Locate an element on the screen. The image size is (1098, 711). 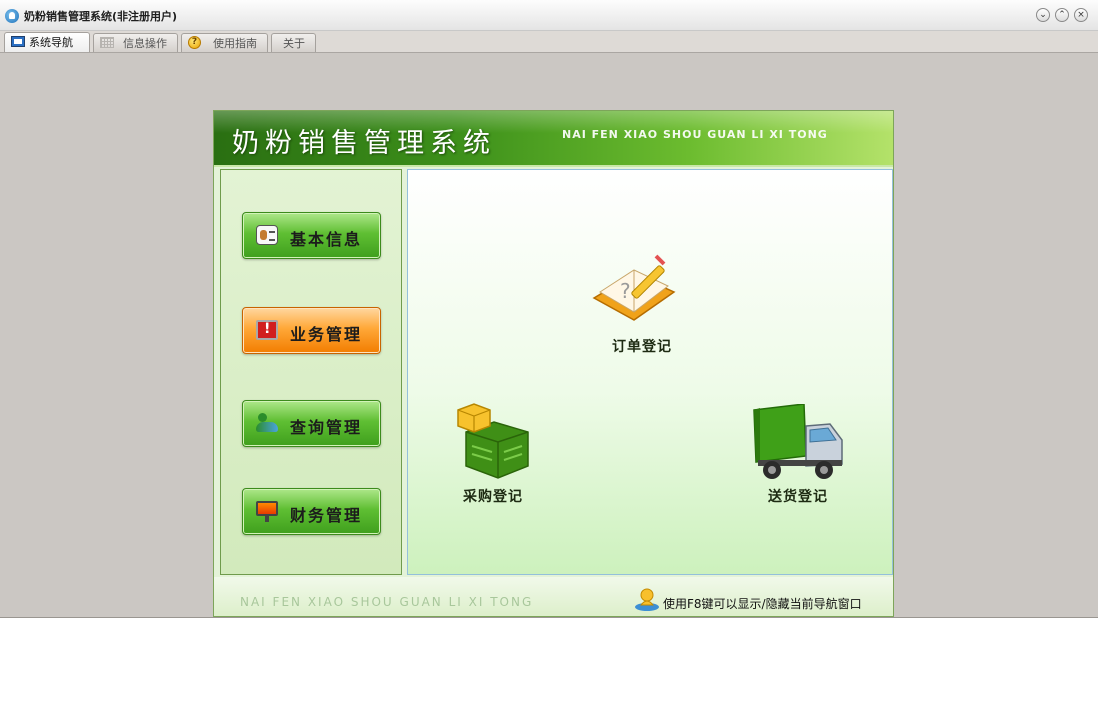
window-title: 奶粉销售管理系统(非注册用户) is located at coordinates (101, 16).